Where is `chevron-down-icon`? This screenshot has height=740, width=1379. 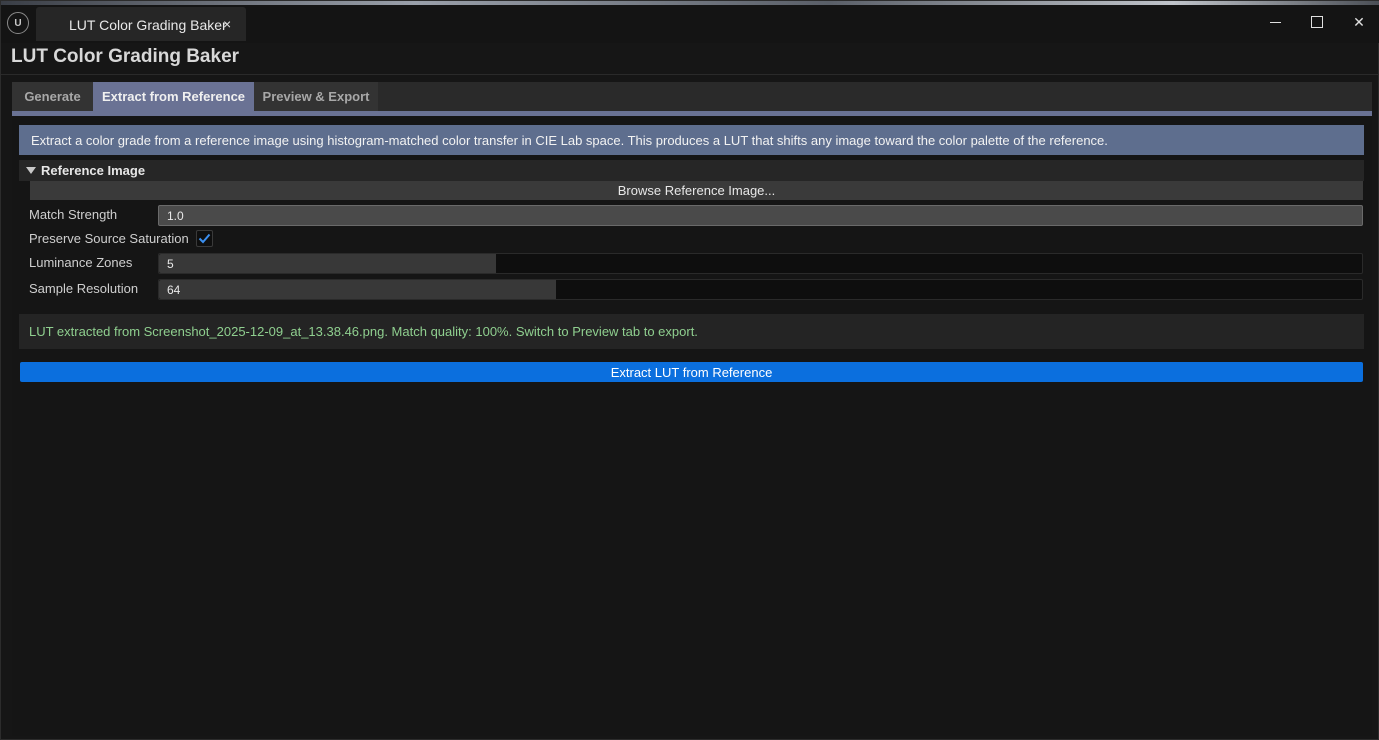 chevron-down-icon is located at coordinates (31, 170).